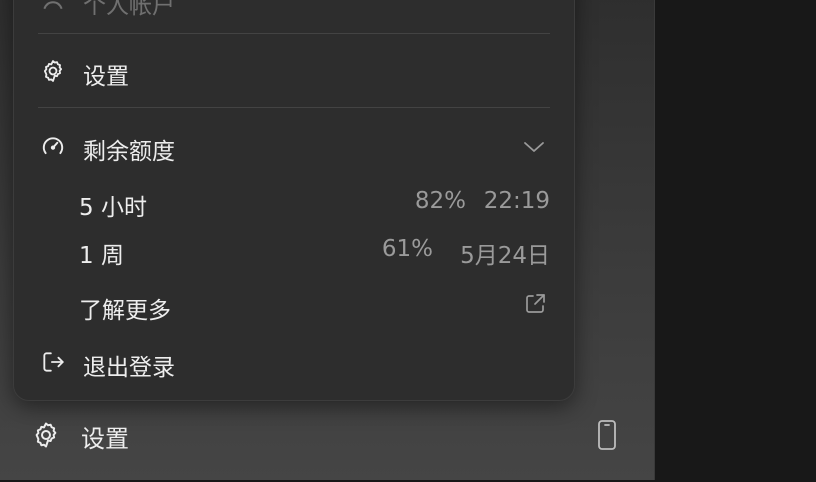  Describe the element at coordinates (129, 9) in the screenshot. I see `menu-item-account-label: 个人帐户` at that location.